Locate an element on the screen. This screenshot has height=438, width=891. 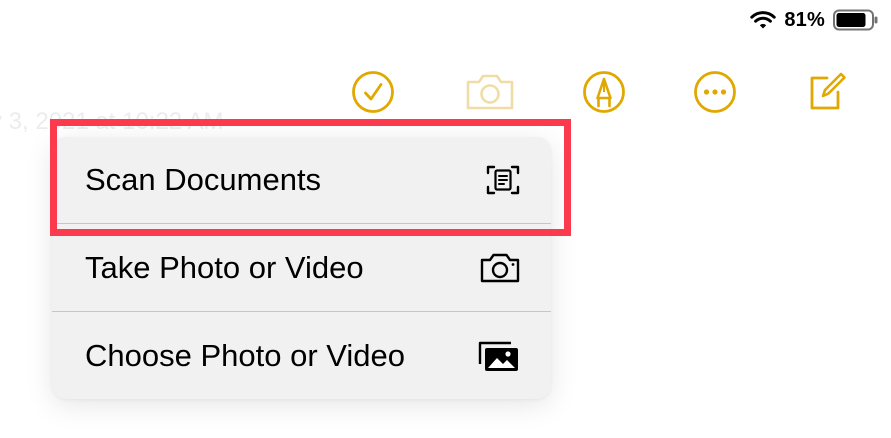
scan-document-icon is located at coordinates (503, 180).